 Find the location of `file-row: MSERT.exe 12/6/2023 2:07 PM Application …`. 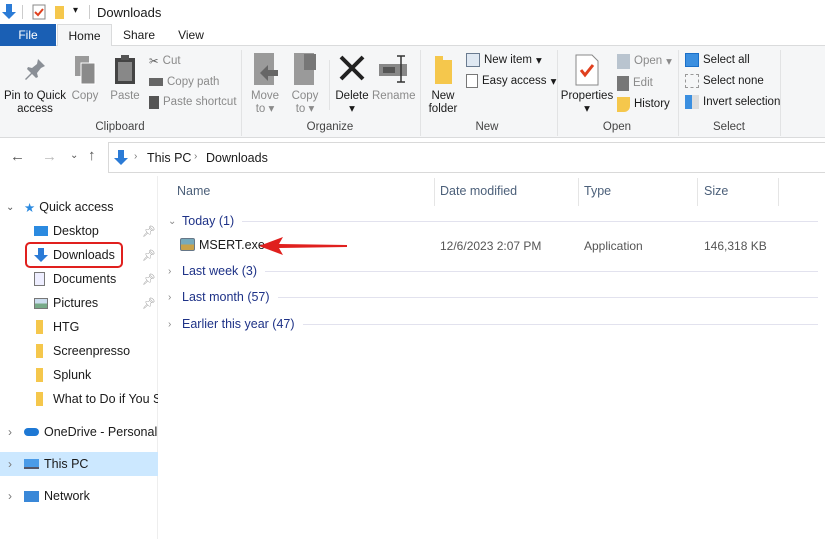

file-row: MSERT.exe 12/6/2023 2:07 PM Application … is located at coordinates (492, 246).